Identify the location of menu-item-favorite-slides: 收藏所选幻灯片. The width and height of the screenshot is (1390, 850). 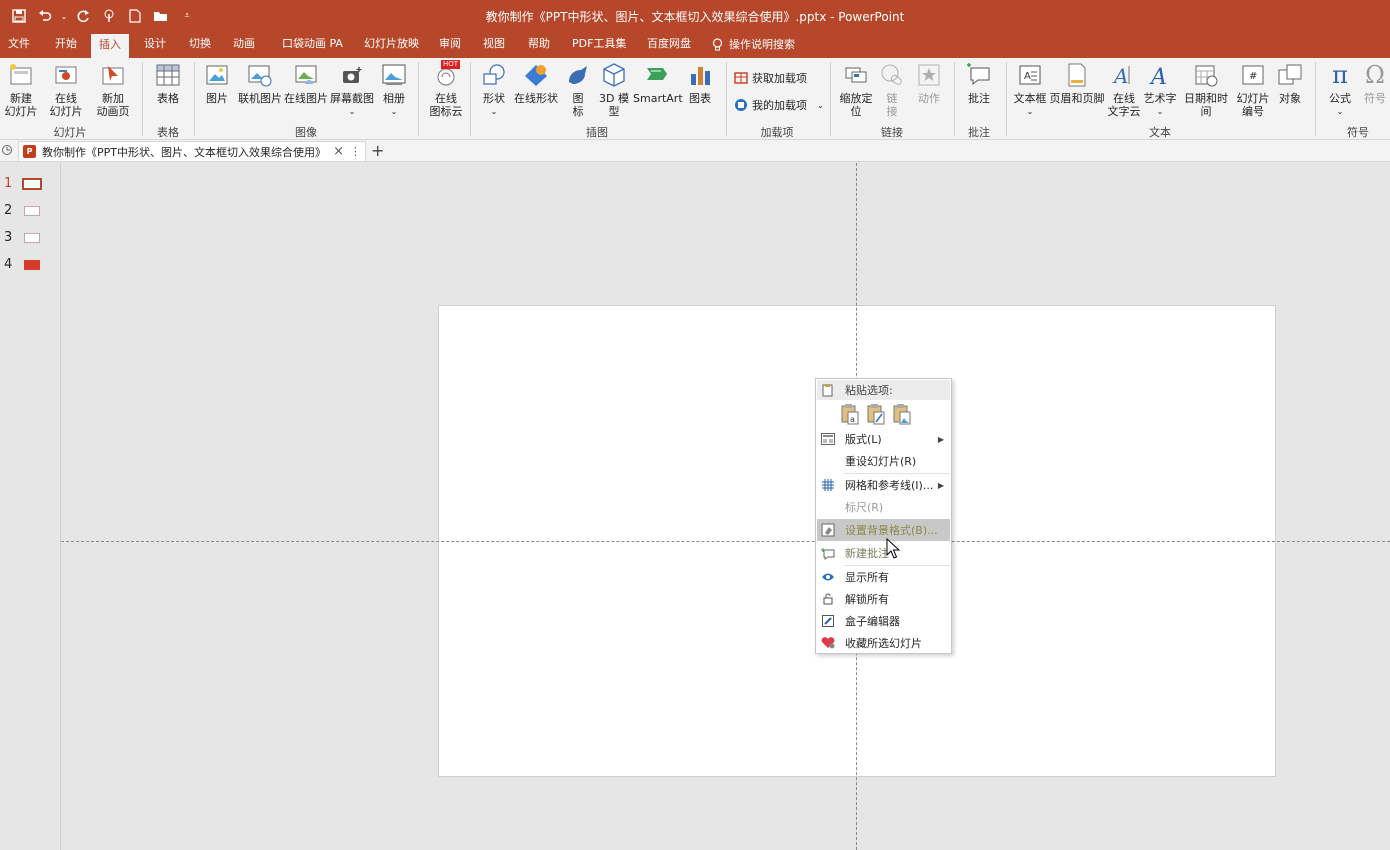
(883, 643).